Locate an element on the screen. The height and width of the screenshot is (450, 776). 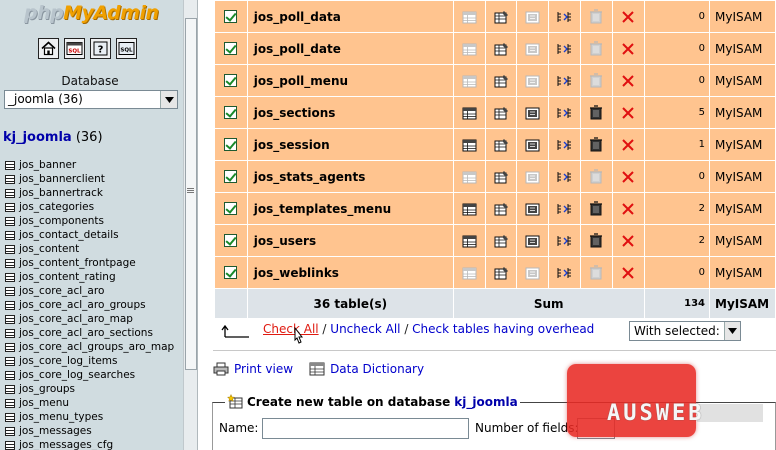
table-name: jos_sections is located at coordinates (350, 112).